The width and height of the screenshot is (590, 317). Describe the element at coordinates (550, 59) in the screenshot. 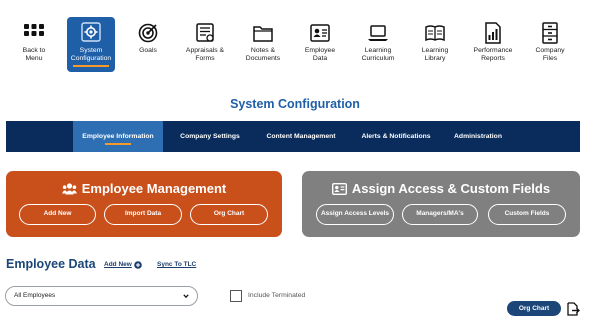

I see `nav-label: Files` at that location.